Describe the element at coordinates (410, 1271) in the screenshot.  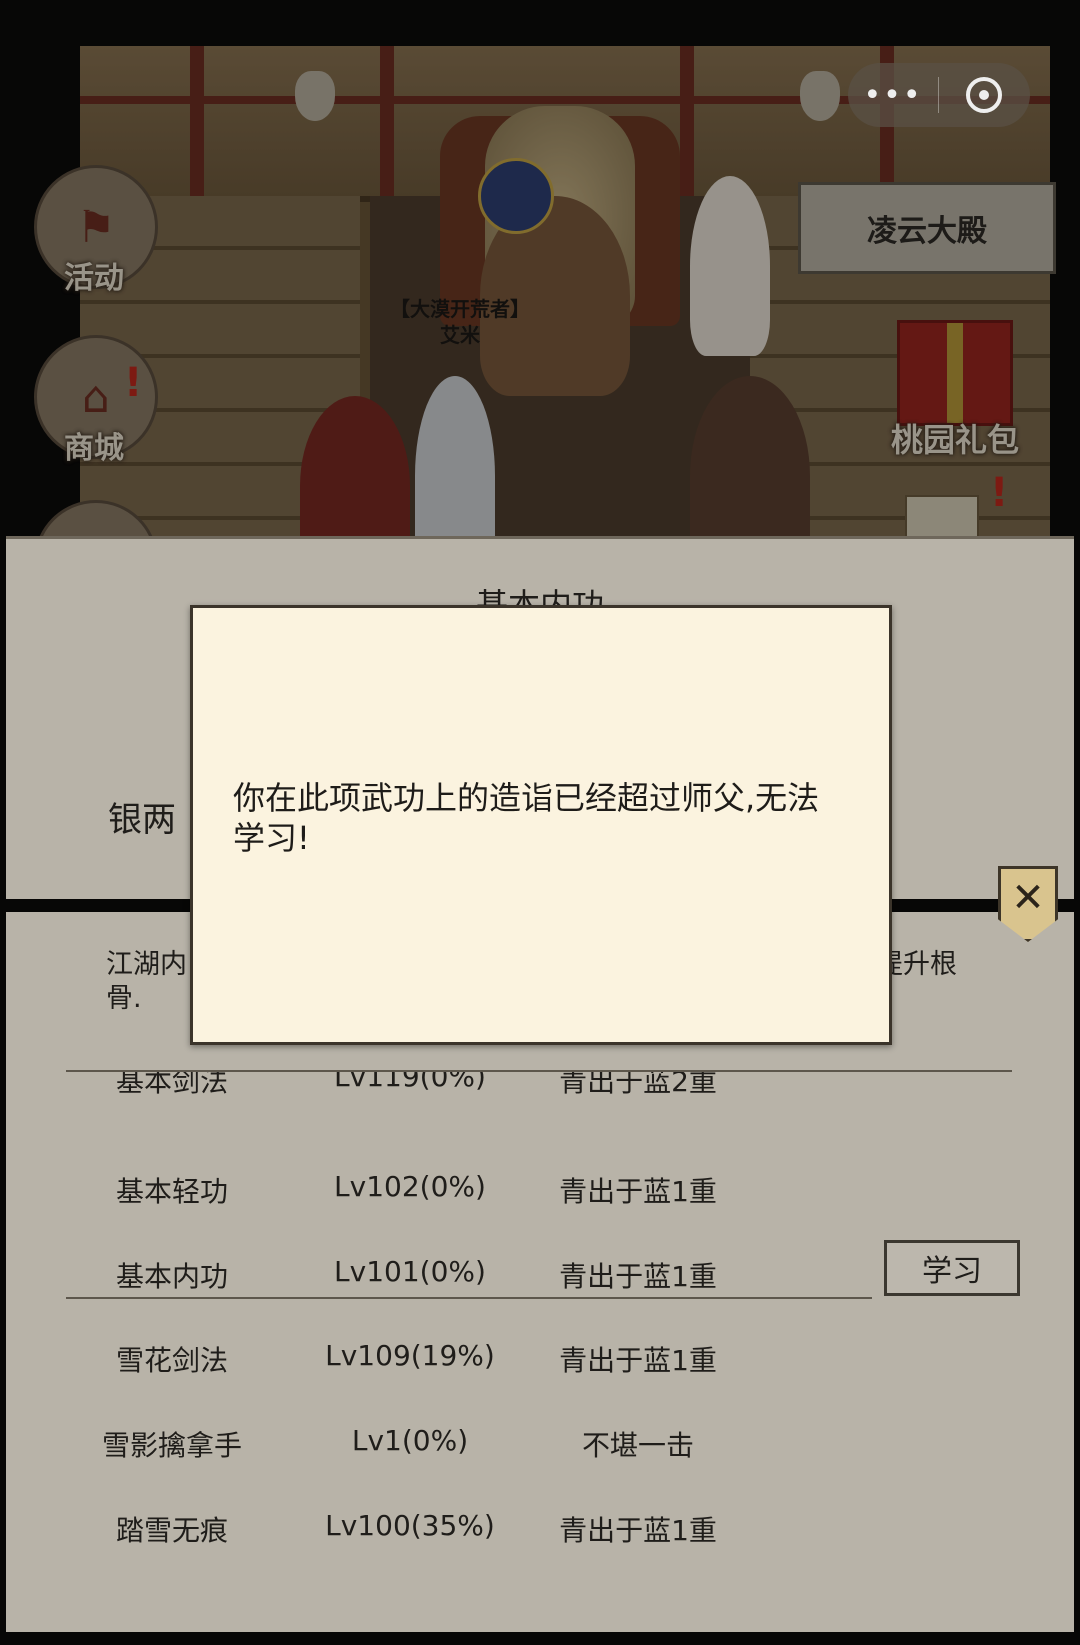
I see `skill-level: Lv101(0%)` at that location.